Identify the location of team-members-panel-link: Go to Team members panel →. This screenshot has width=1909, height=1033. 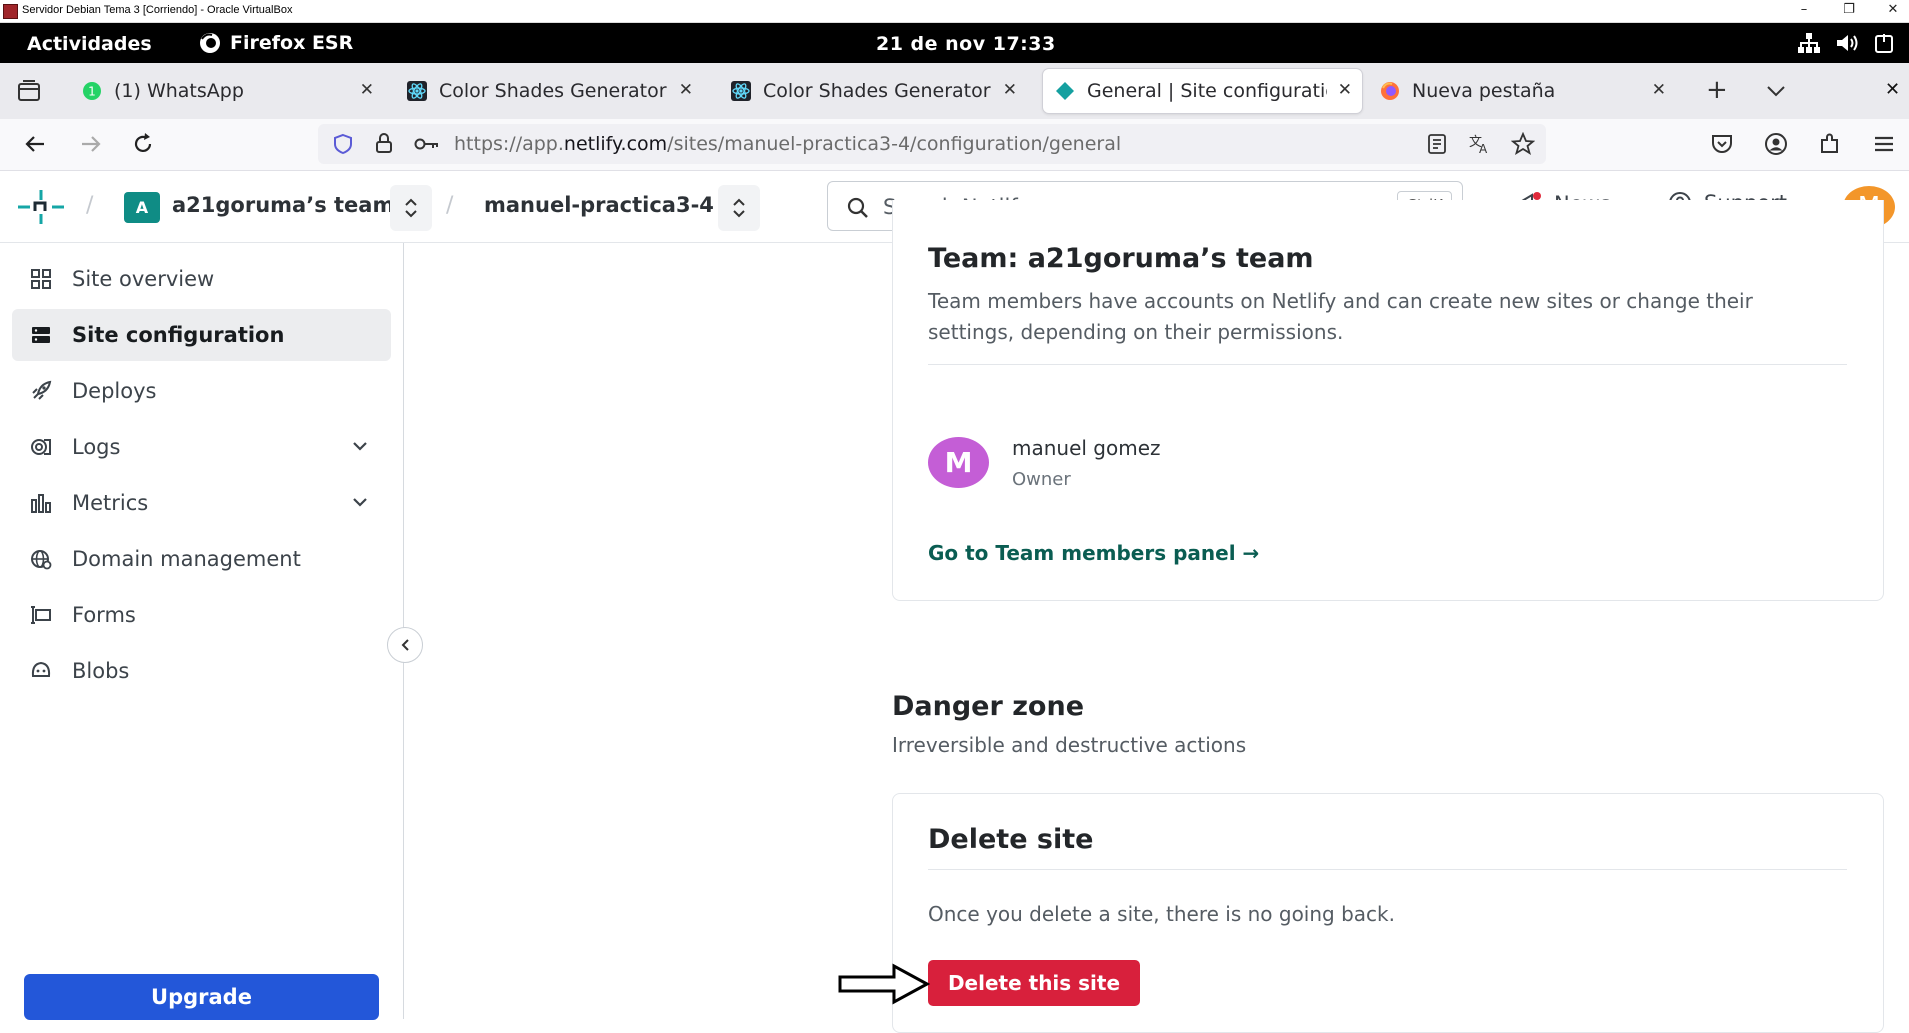
(1093, 553).